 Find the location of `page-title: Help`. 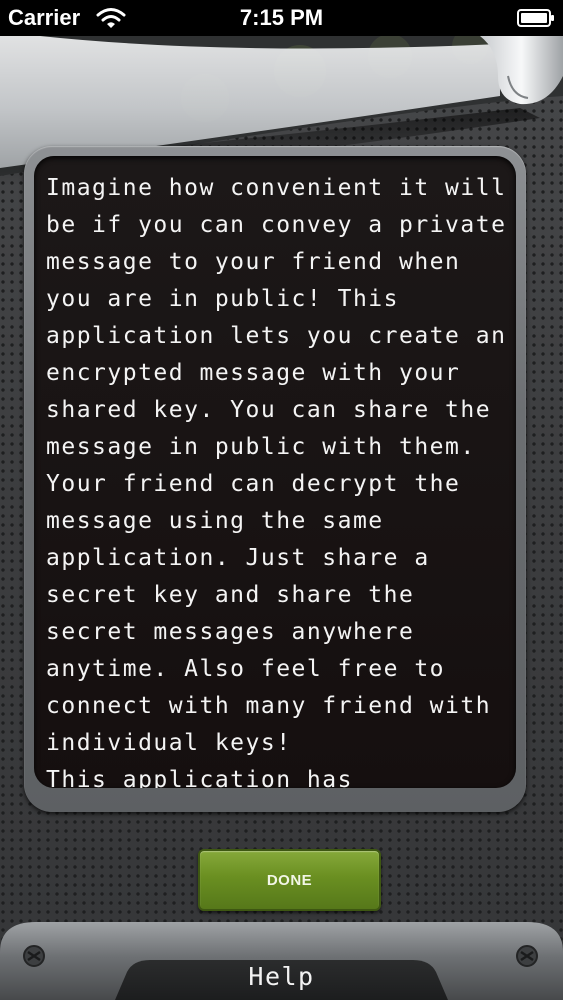

page-title: Help is located at coordinates (281, 976).